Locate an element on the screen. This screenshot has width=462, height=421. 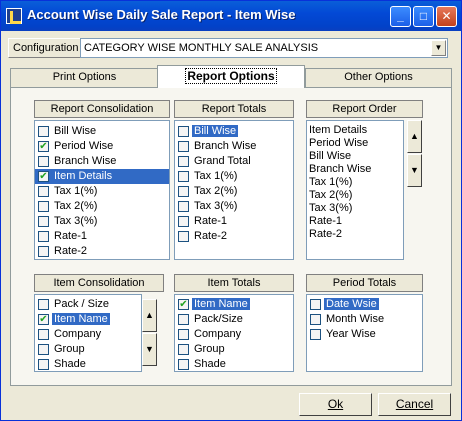
list-item-label: Rate-1 is located at coordinates (71, 236).